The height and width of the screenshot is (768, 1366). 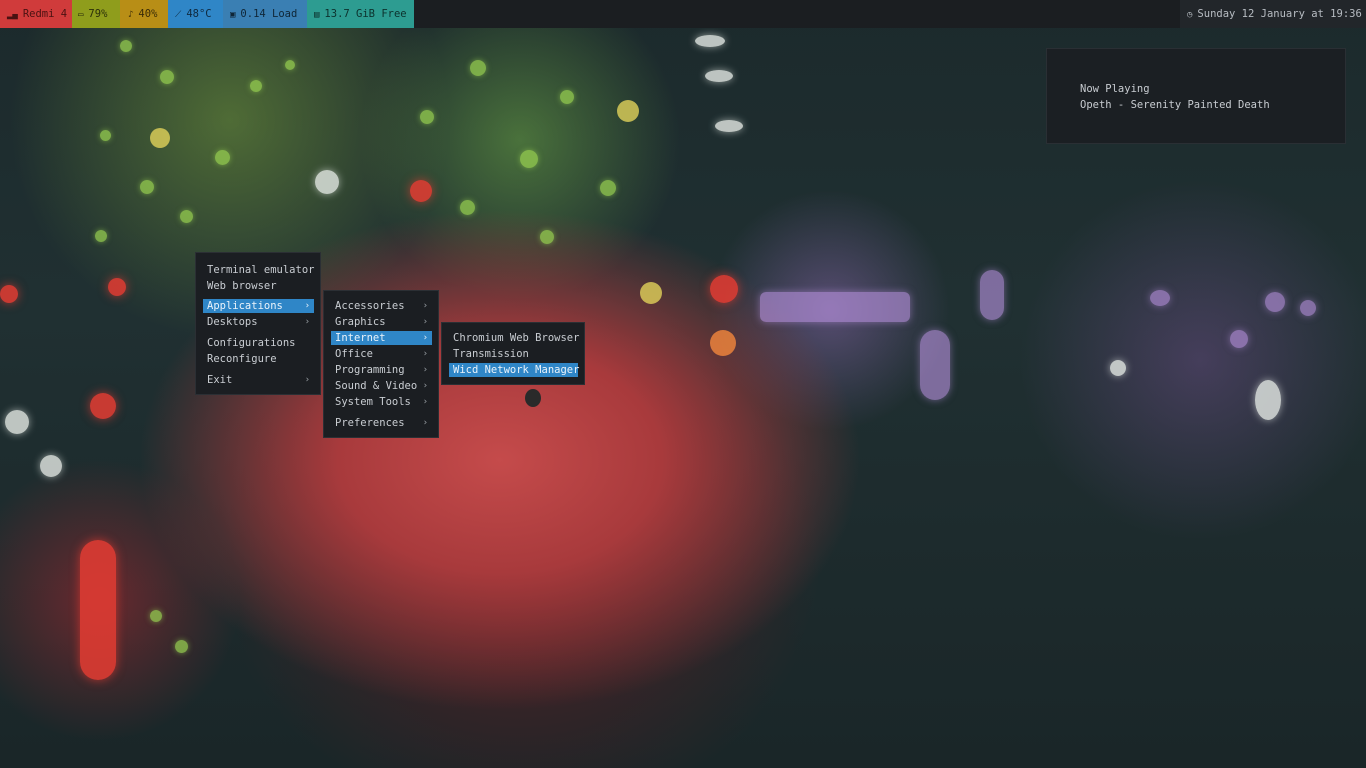 I want to click on menu-item-wicd-network-manager: Wicd Network Manager, so click(x=514, y=370).